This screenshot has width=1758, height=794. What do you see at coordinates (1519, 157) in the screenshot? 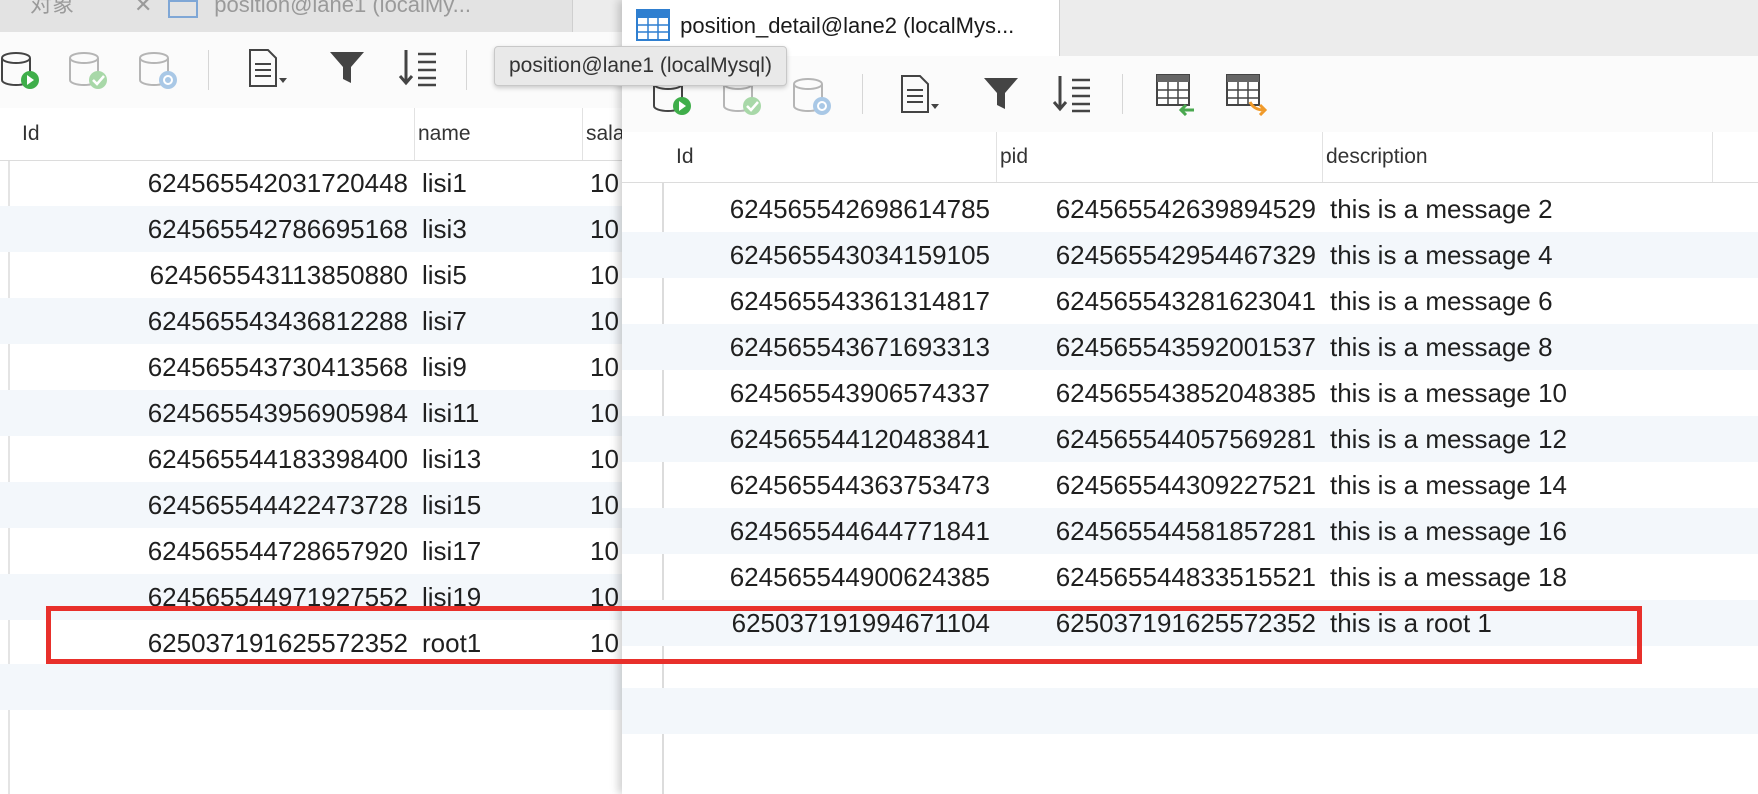
I see `col-header-description: description` at bounding box center [1519, 157].